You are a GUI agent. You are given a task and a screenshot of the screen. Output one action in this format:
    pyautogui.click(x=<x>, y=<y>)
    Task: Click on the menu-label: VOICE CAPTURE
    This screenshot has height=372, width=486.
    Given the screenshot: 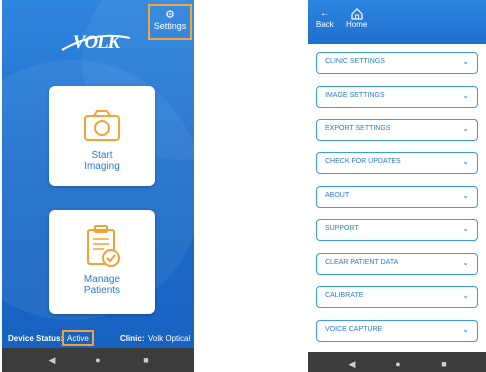 What is the action you would take?
    pyautogui.click(x=354, y=329)
    